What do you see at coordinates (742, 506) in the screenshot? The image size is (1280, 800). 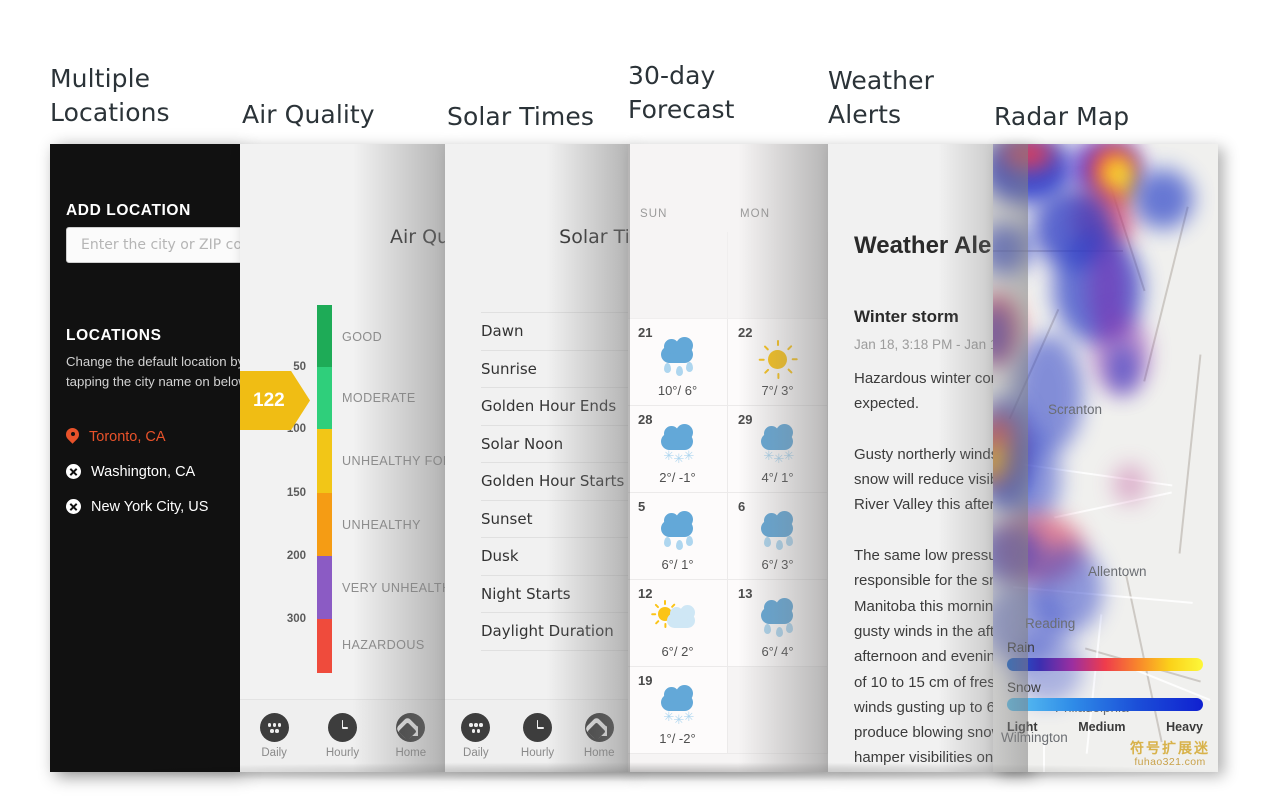 I see `day-number: 6` at bounding box center [742, 506].